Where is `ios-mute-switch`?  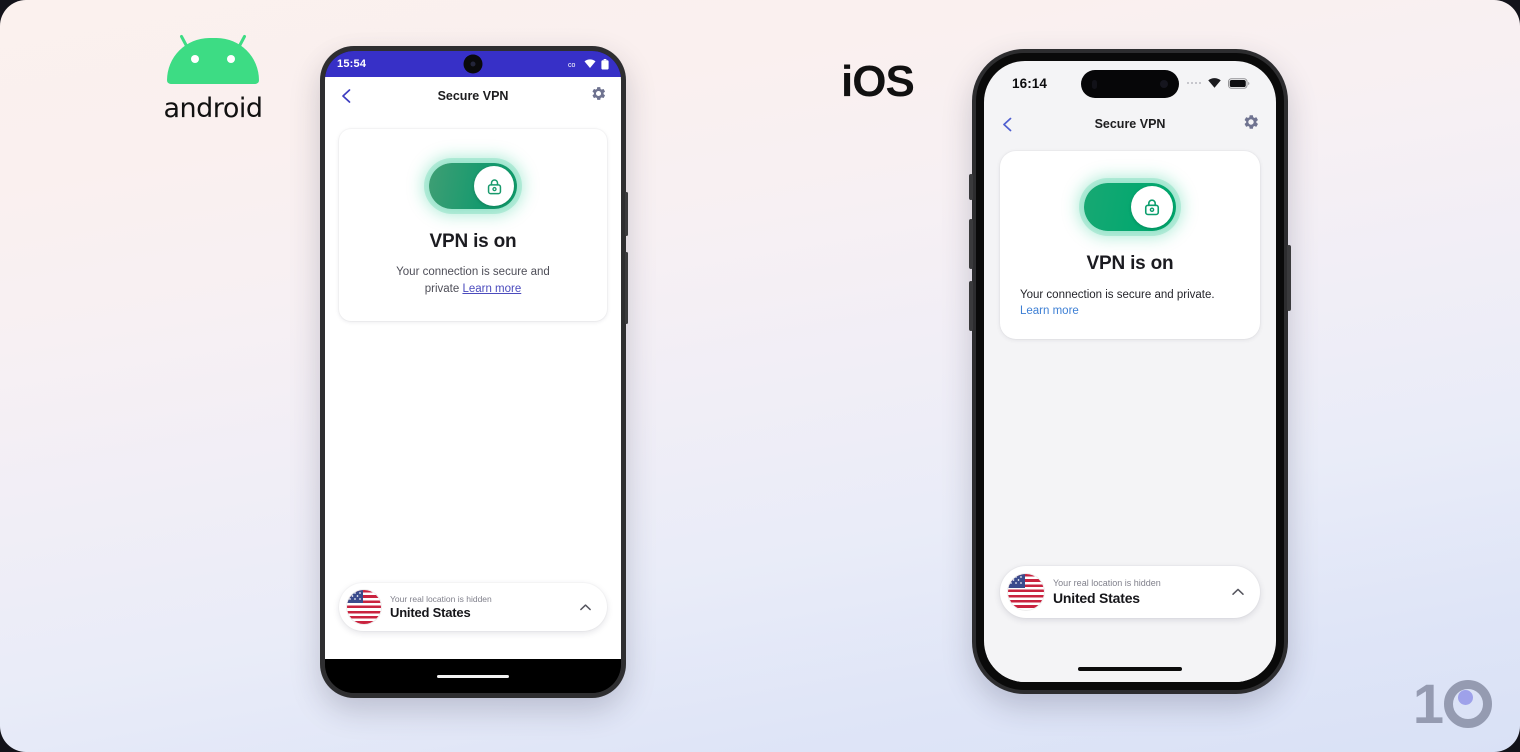 ios-mute-switch is located at coordinates (971, 187).